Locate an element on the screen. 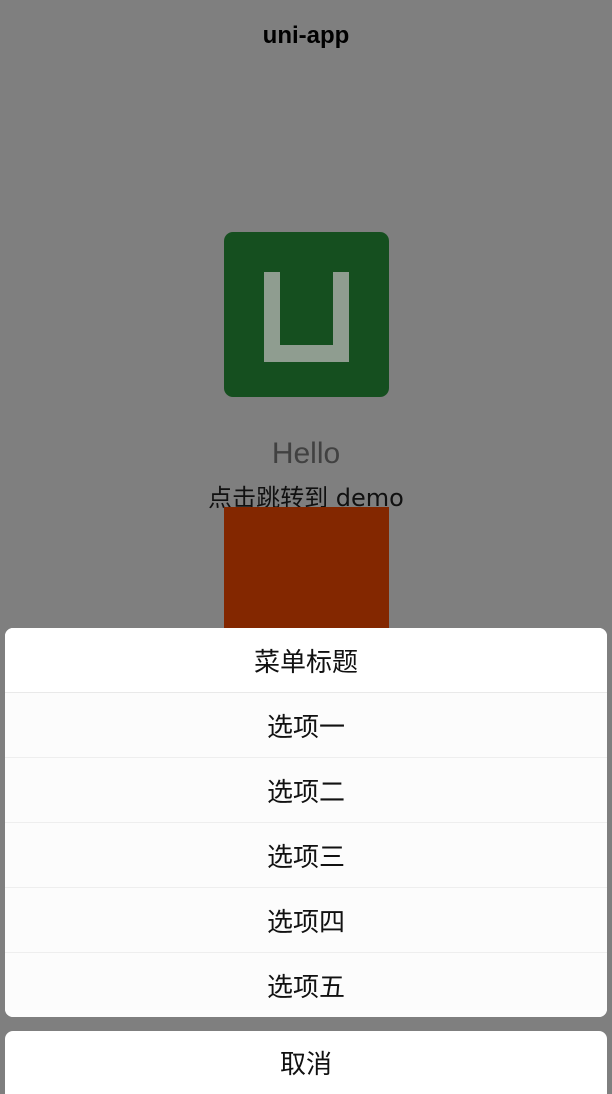 This screenshot has height=1094, width=612. navbar-title: uni-app is located at coordinates (306, 35).